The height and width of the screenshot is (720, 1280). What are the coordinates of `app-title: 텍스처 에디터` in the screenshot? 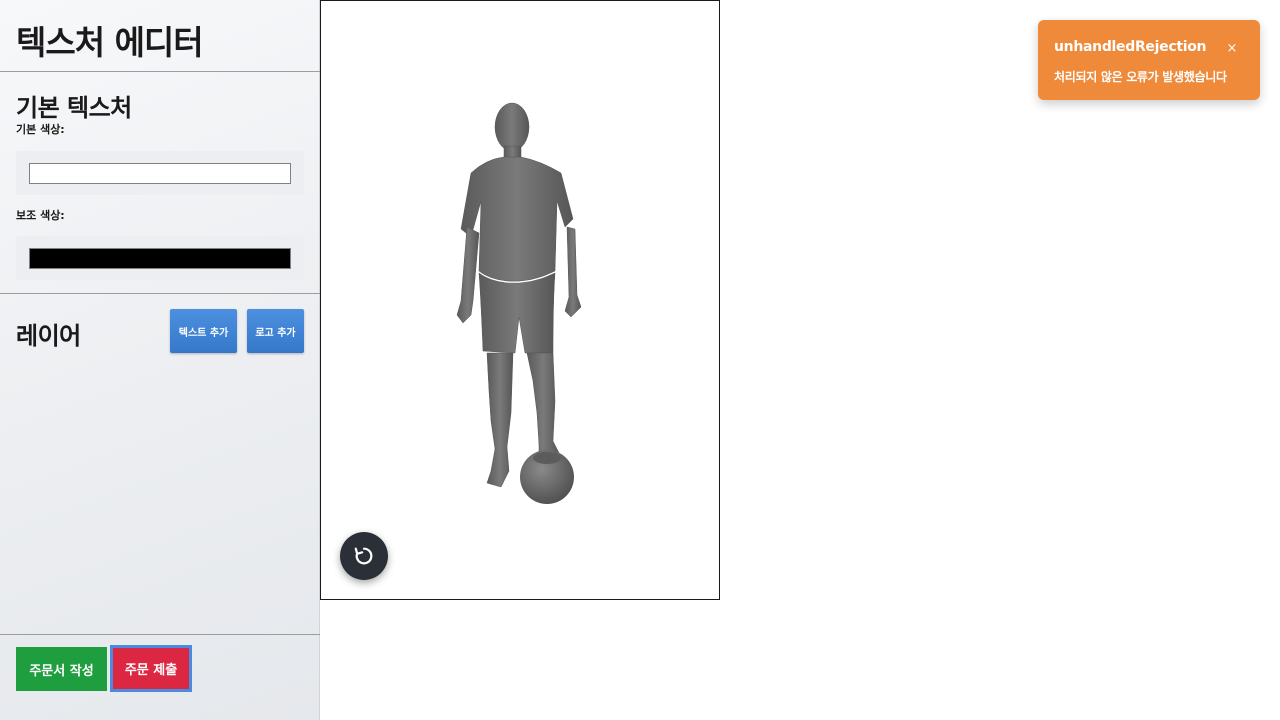 It's located at (110, 42).